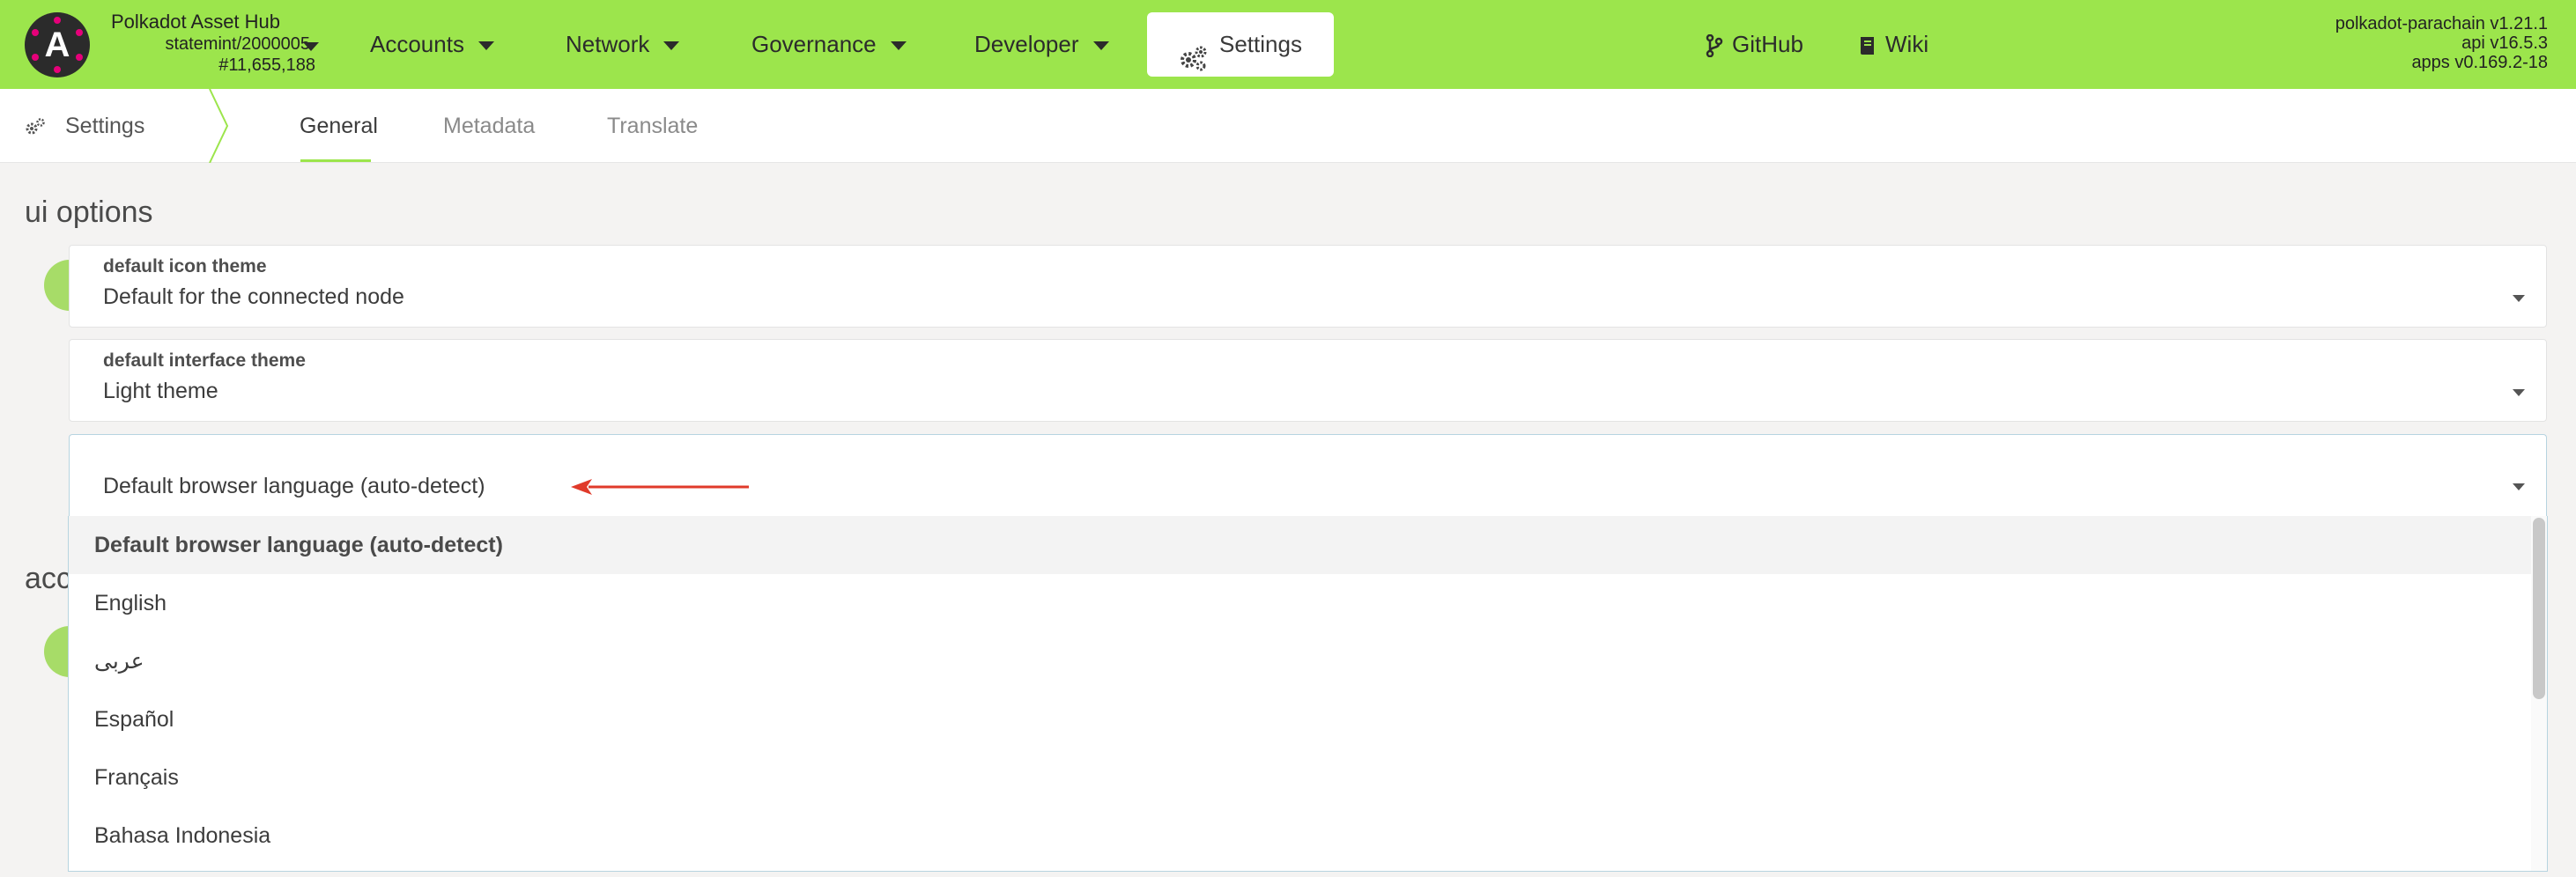 This screenshot has height=877, width=2576. Describe the element at coordinates (1308, 380) in the screenshot. I see `interface-theme-select: default interface theme Light theme` at that location.